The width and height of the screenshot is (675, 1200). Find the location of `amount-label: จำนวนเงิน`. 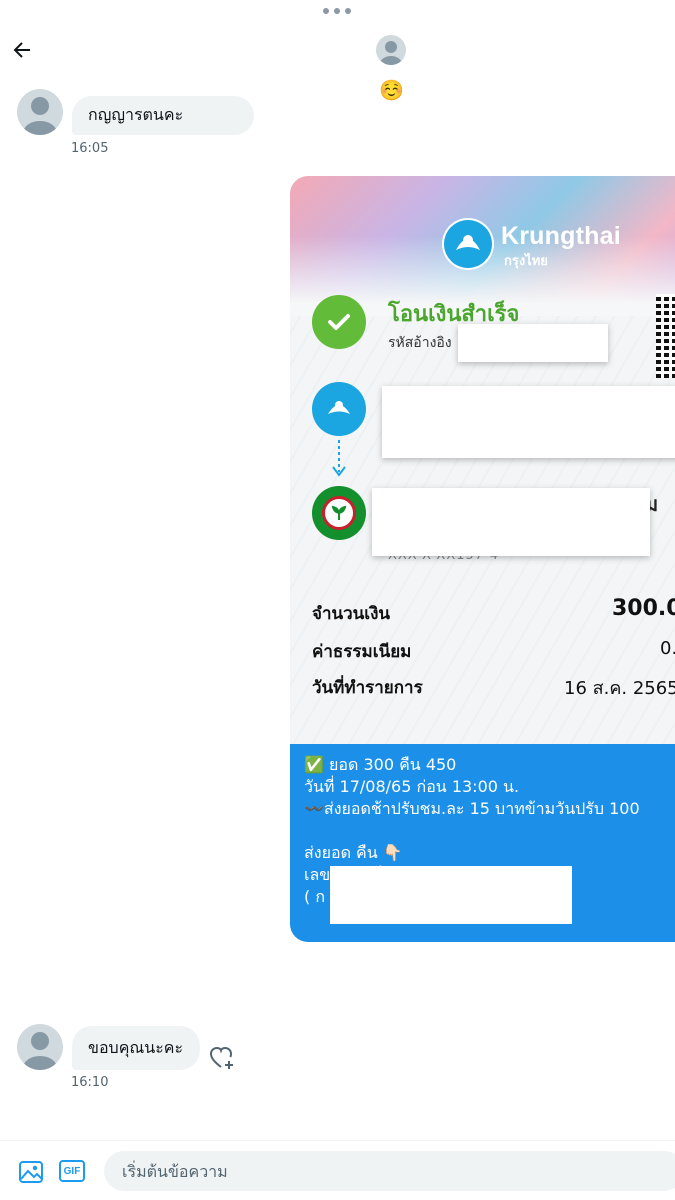

amount-label: จำนวนเงิน is located at coordinates (351, 614).